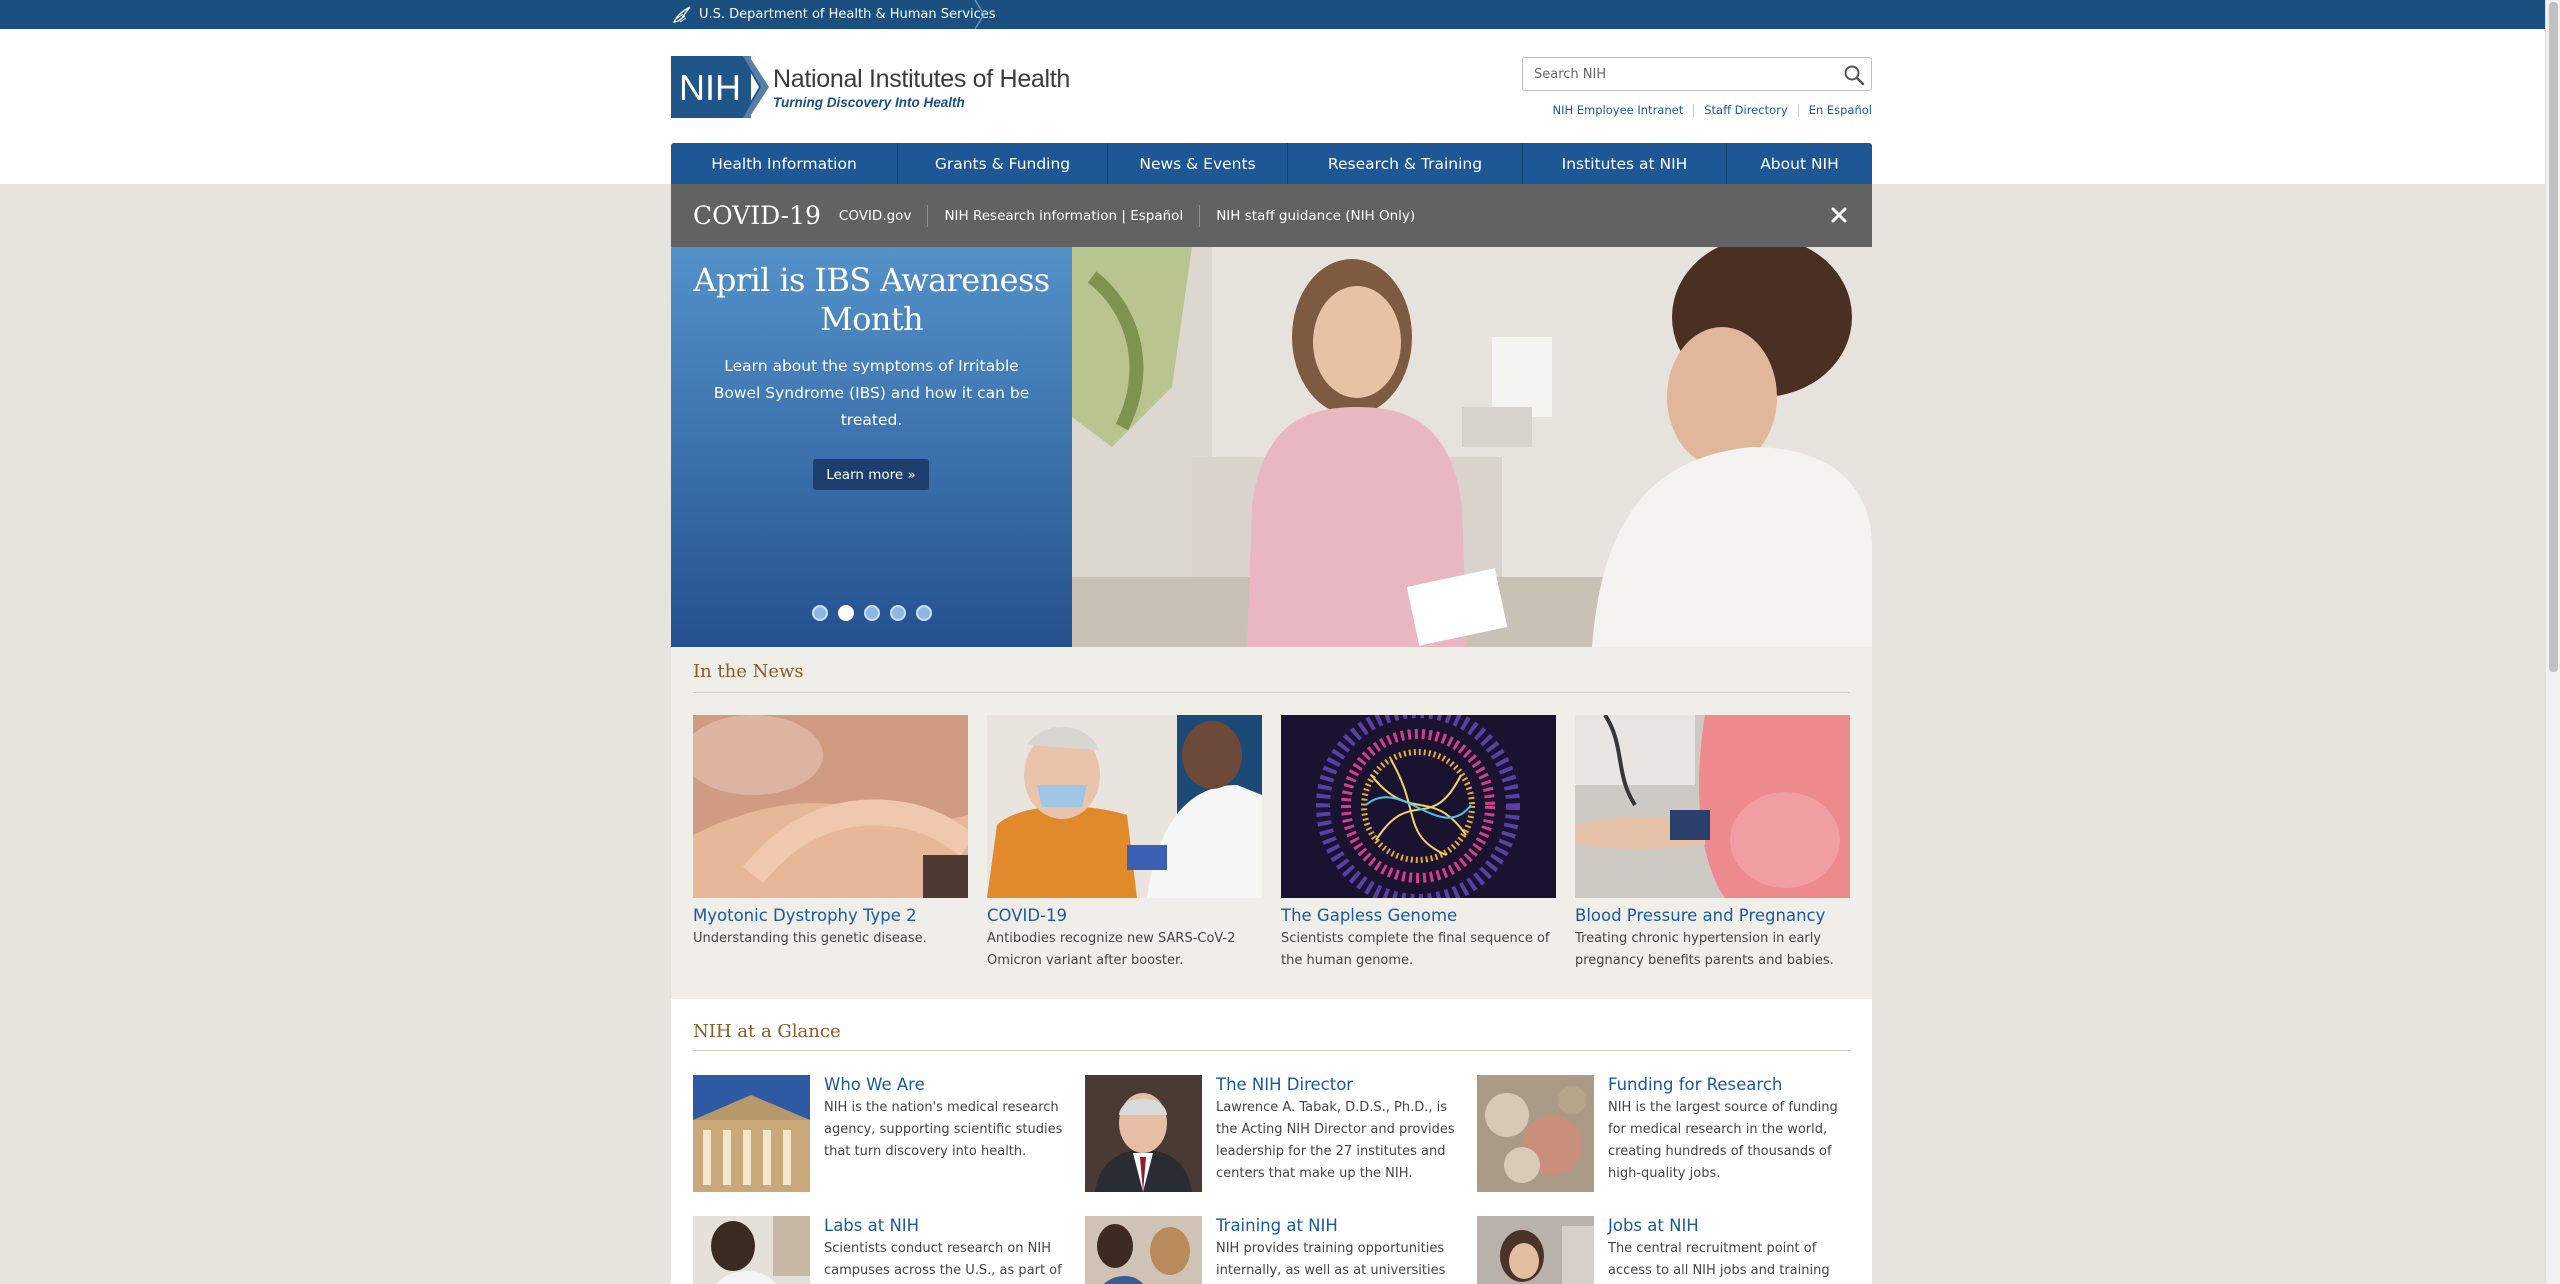 This screenshot has width=2560, height=1284. Describe the element at coordinates (1535, 1250) in the screenshot. I see `glance-image-jobs` at that location.